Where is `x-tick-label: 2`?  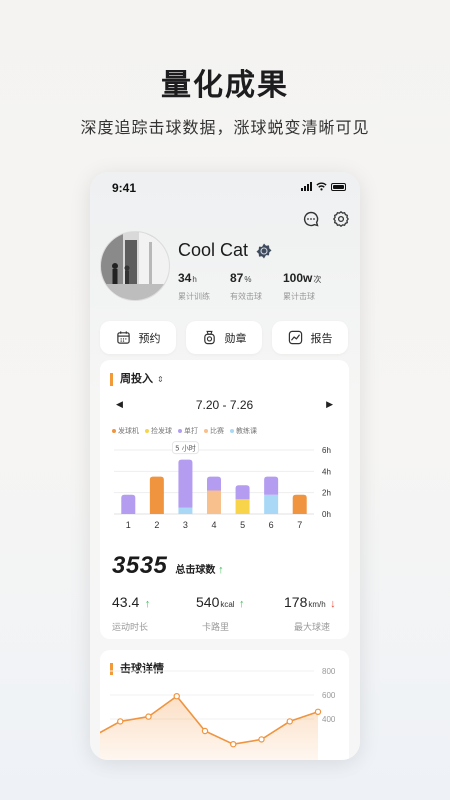
x-tick-label: 2 is located at coordinates (156, 525).